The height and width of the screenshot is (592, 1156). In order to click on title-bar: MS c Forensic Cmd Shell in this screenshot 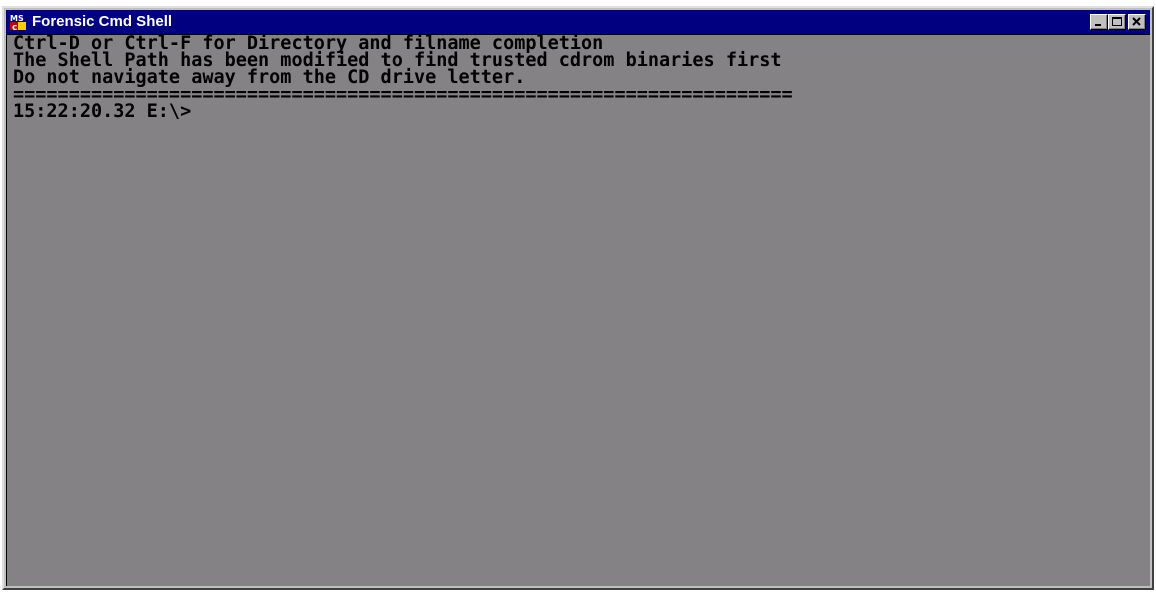, I will do `click(578, 22)`.